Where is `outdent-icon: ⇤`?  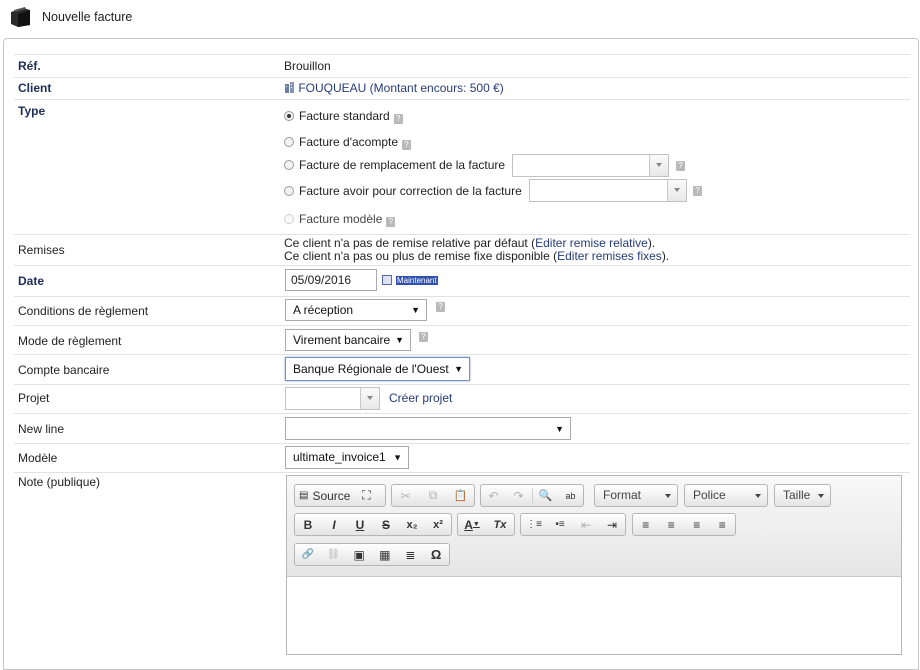 outdent-icon: ⇤ is located at coordinates (586, 524).